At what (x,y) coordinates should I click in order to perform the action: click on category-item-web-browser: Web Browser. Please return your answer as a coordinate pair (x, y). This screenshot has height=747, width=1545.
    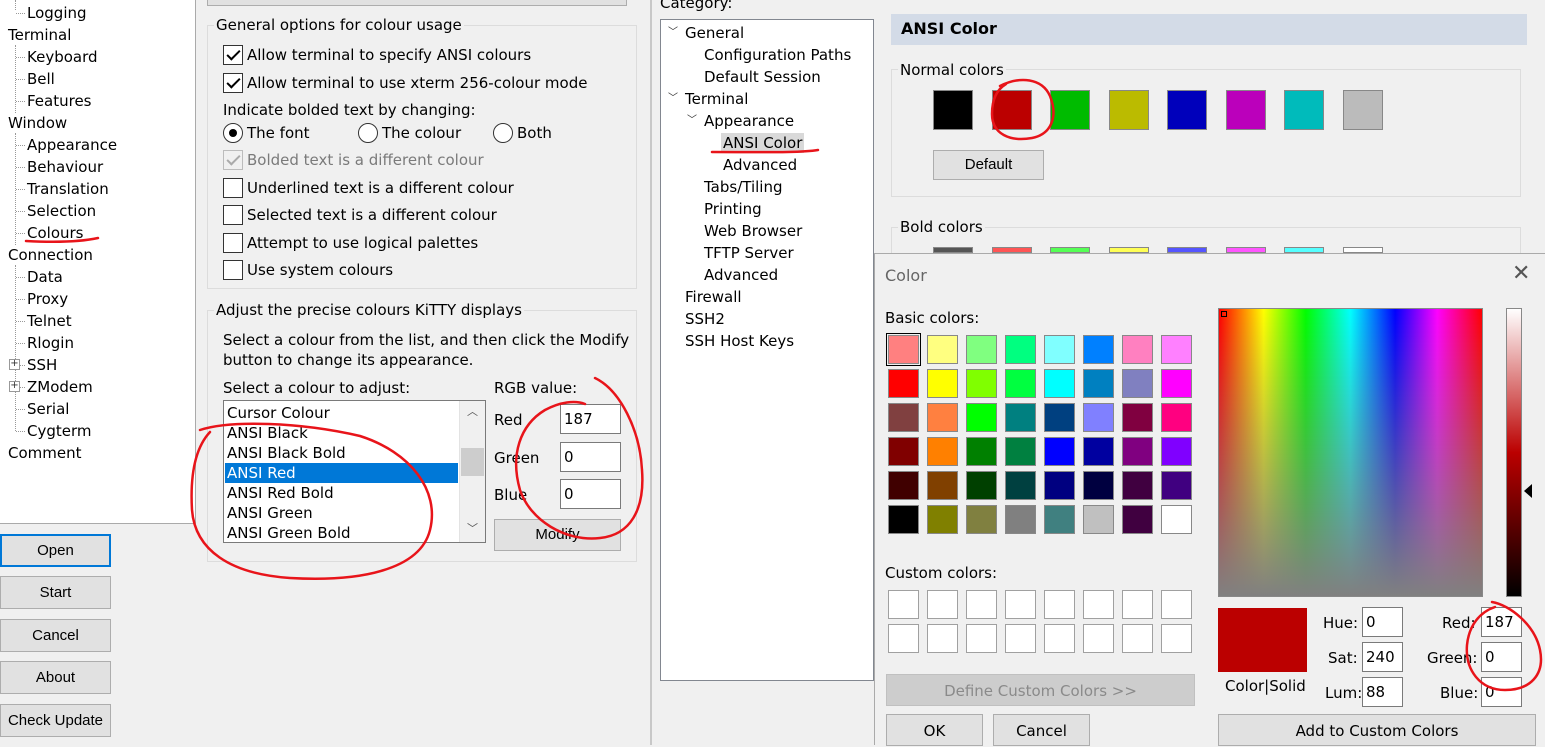
    Looking at the image, I should click on (753, 231).